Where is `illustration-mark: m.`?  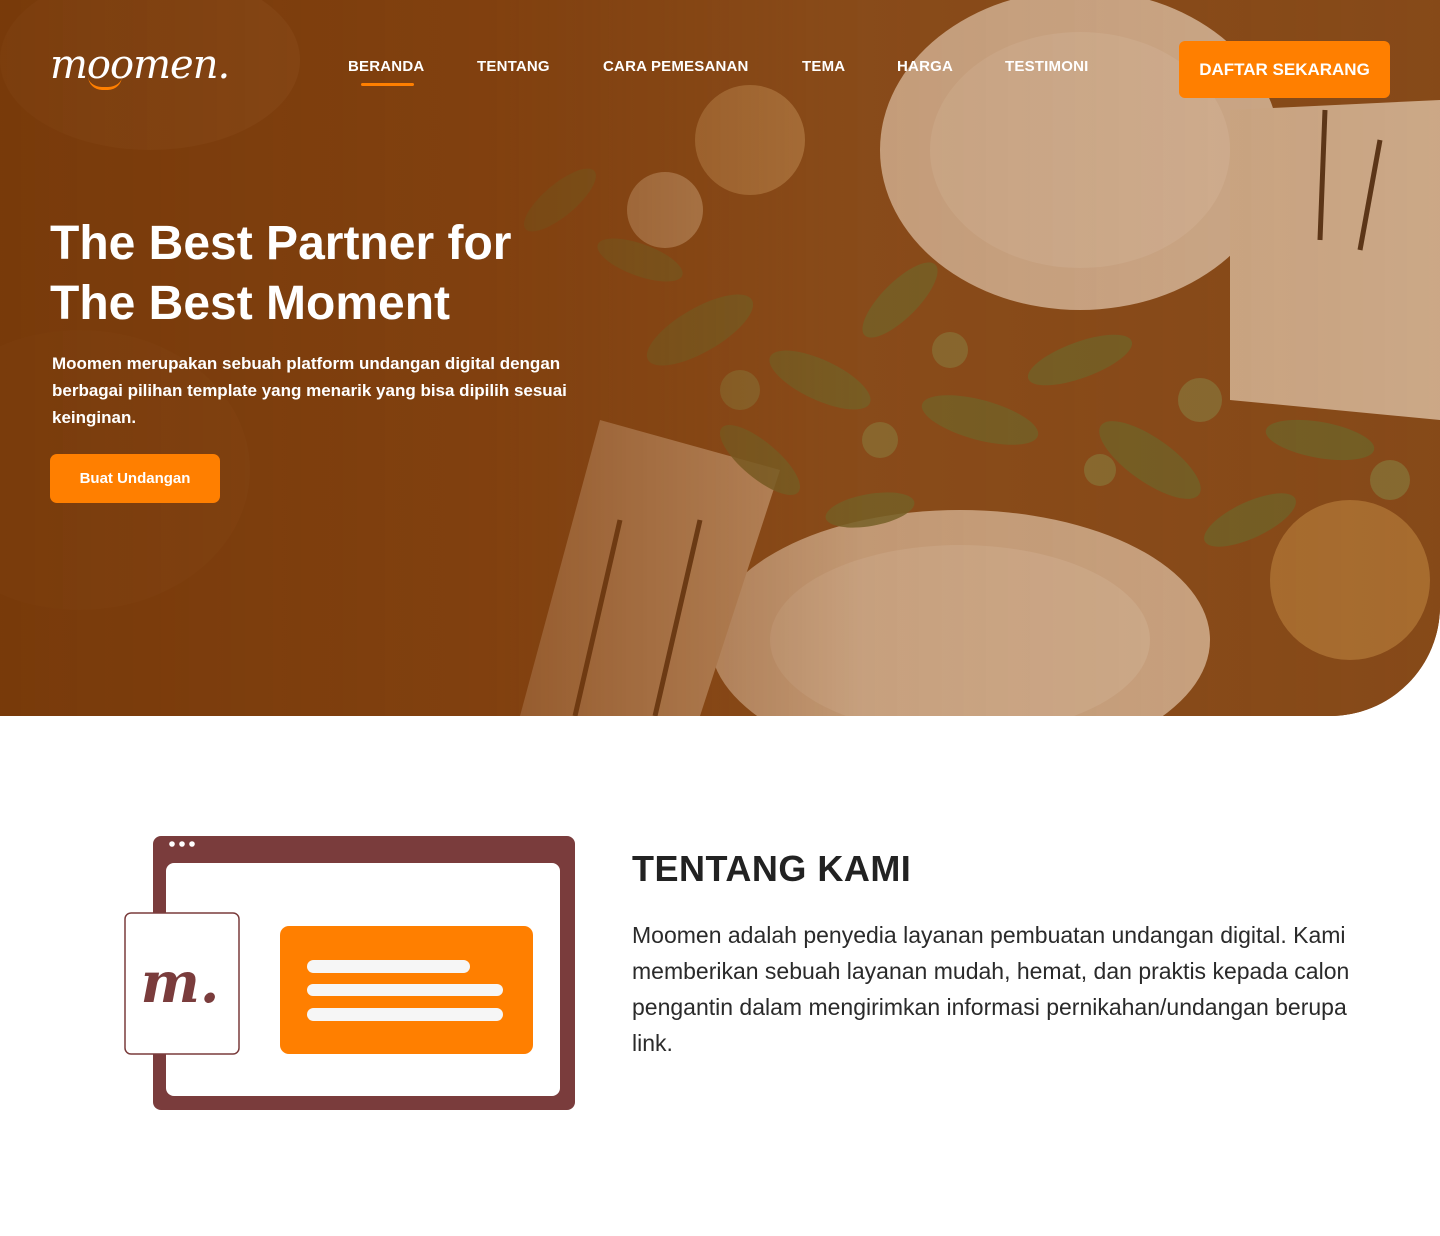 illustration-mark: m. is located at coordinates (180, 983).